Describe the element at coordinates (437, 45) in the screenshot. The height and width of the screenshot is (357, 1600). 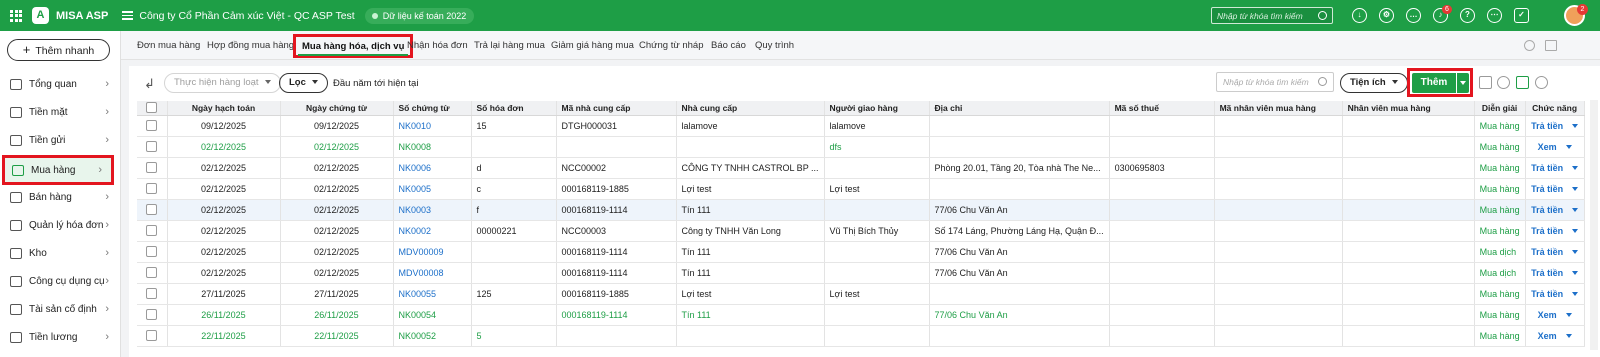
I see `tab-receive-invoice: Nhận hóa đơn` at that location.